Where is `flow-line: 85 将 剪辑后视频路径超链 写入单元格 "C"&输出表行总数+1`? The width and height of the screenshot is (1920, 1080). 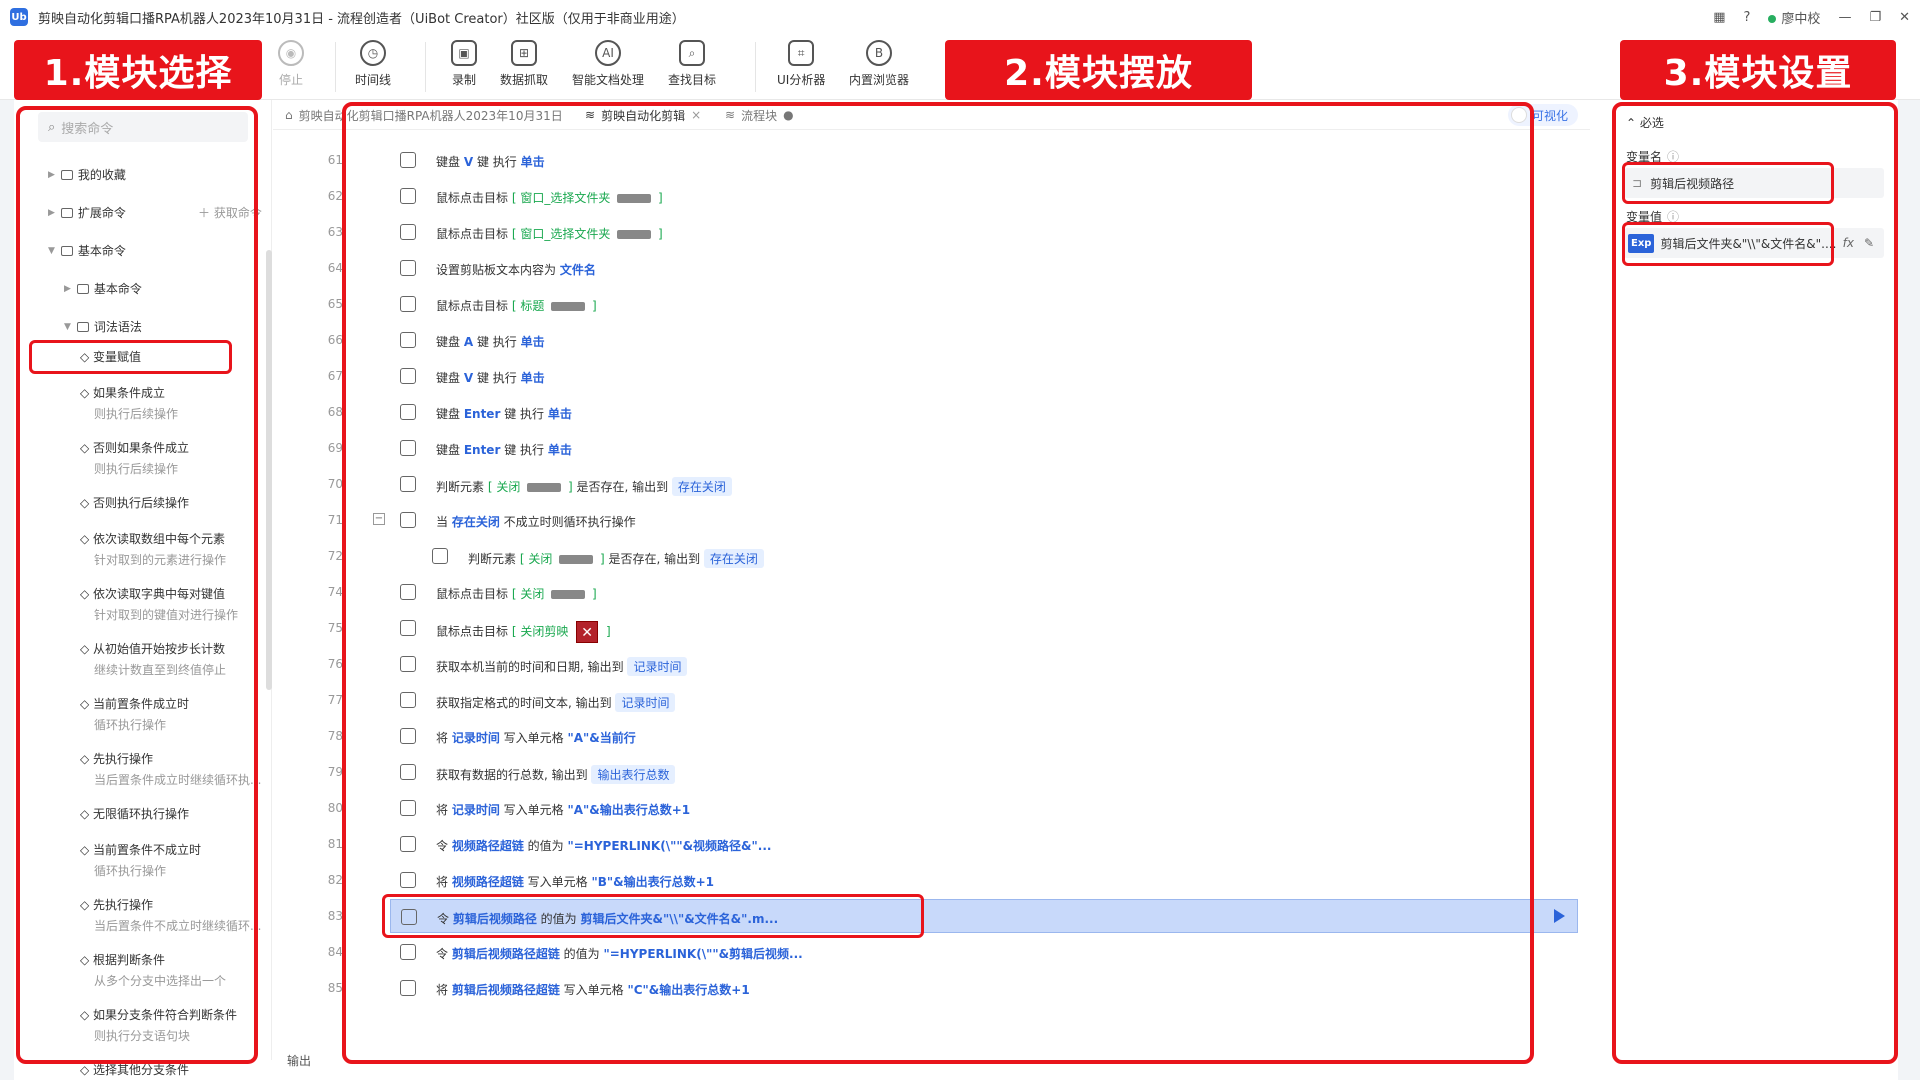
flow-line: 85 将 剪辑后视频路径超链 写入单元格 "C"&输出表行总数+1 is located at coordinates (931, 988).